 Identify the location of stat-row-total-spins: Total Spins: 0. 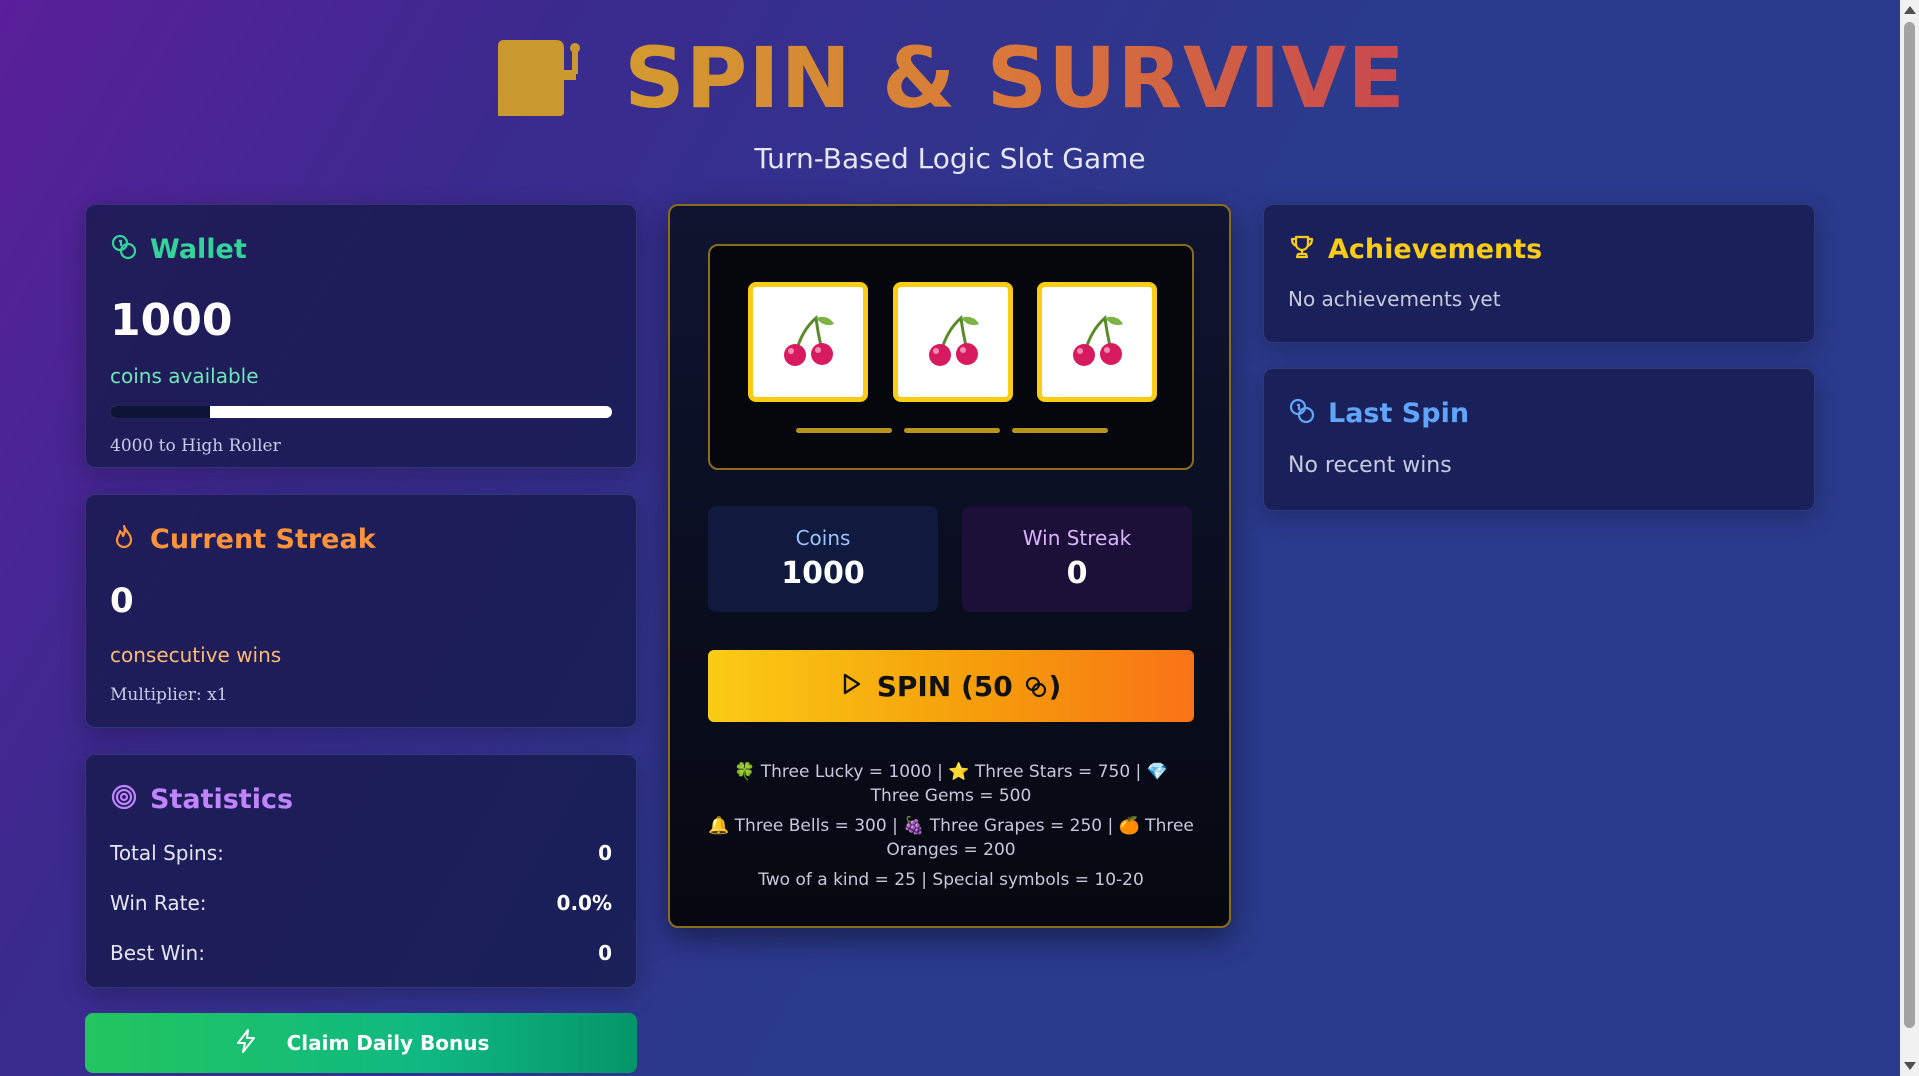
(361, 853).